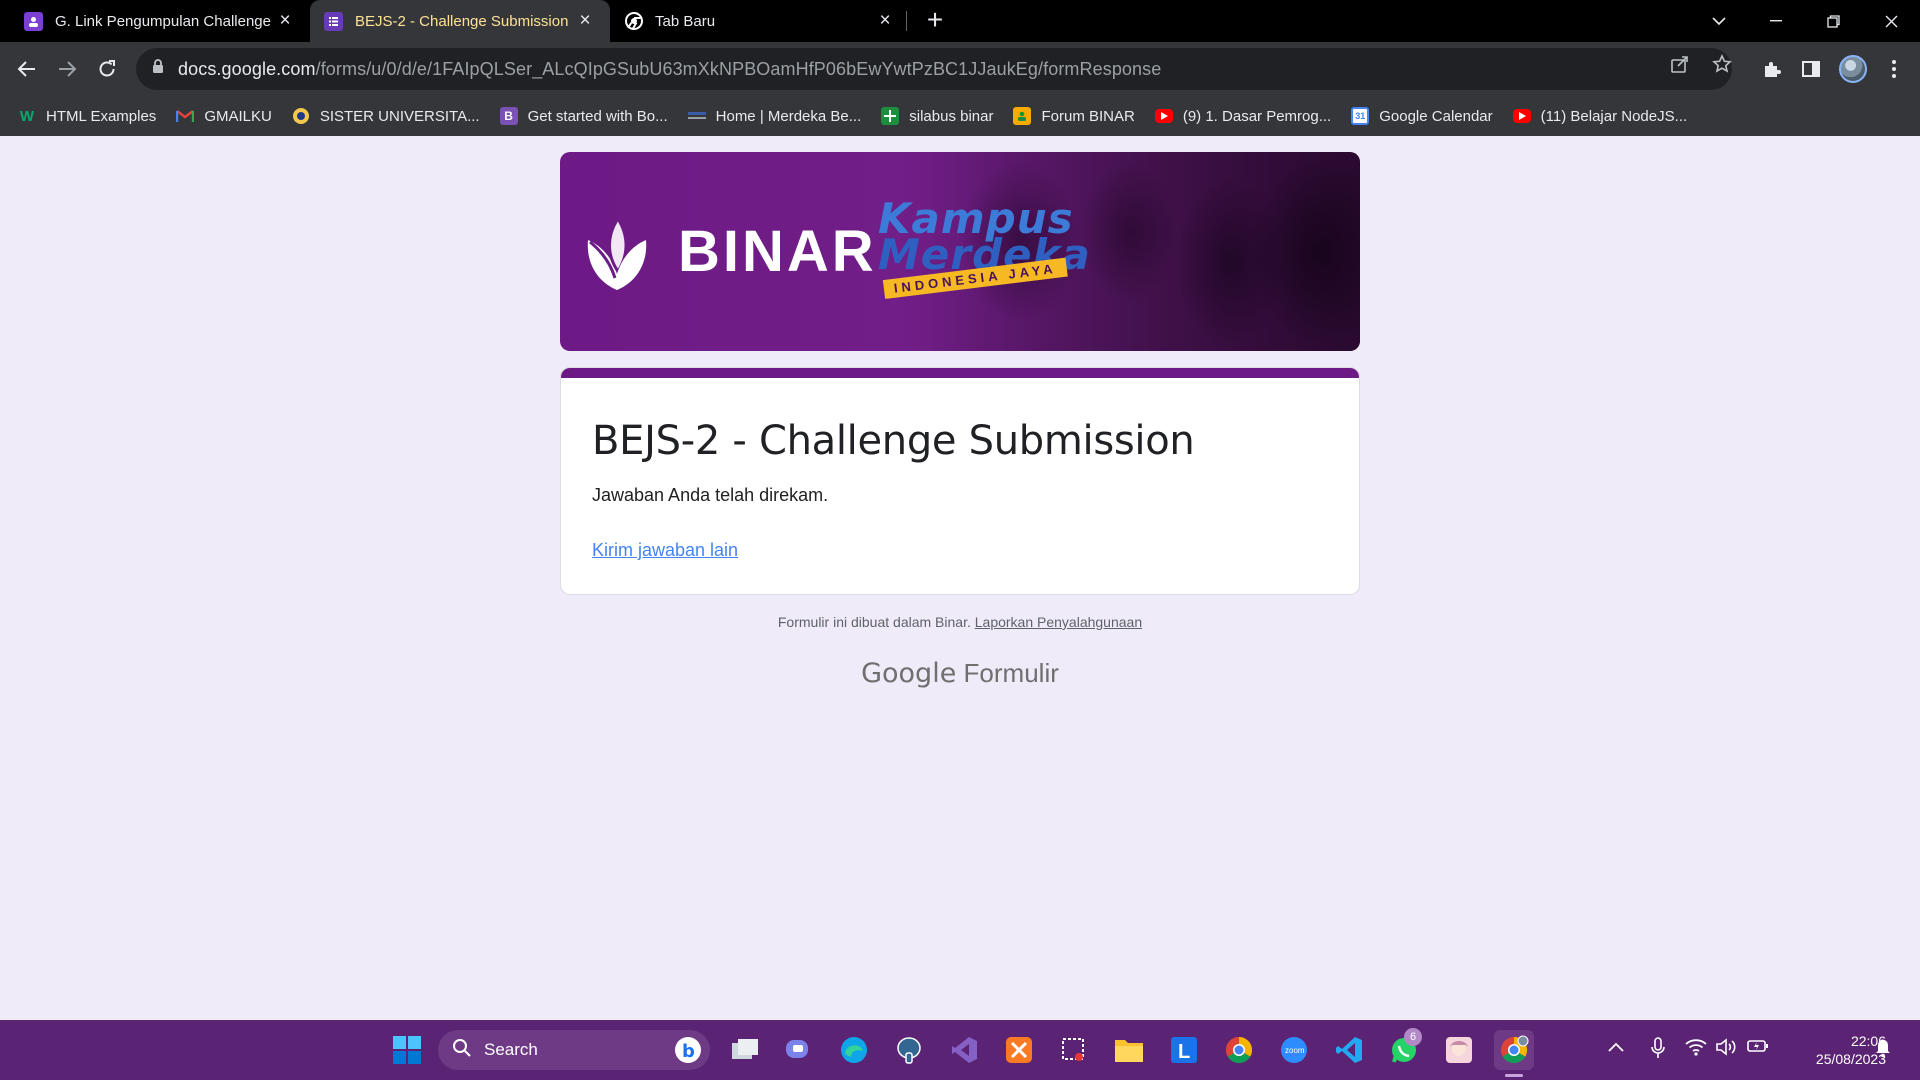 The image size is (1920, 1080). Describe the element at coordinates (1011, 673) in the screenshot. I see `forms-wordmark: Formulir` at that location.